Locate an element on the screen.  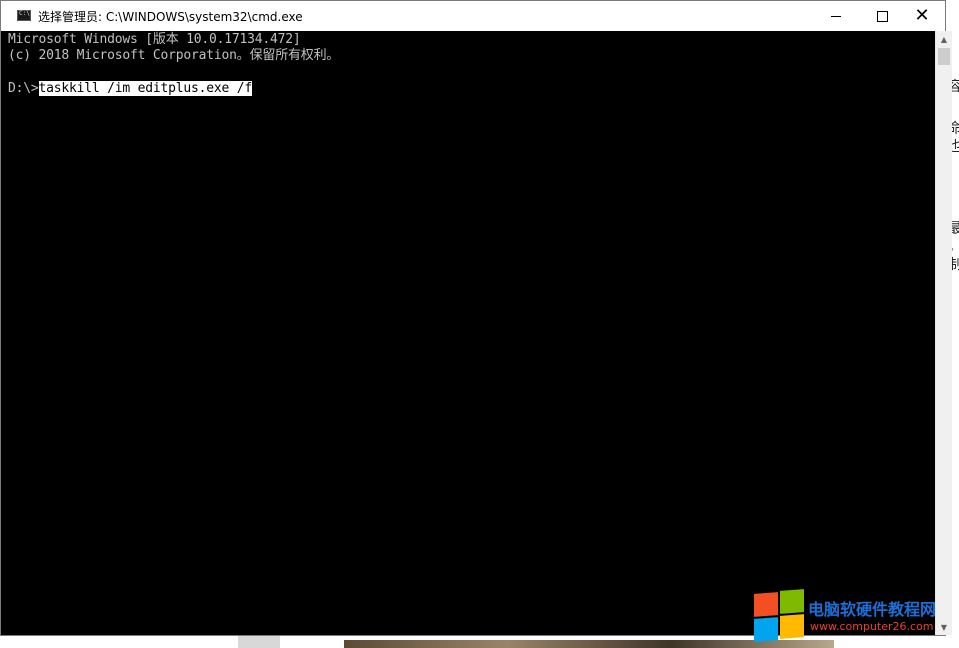
console-line-copyright: (c) 2018 Microsoft Corporation。保留所有权利。 is located at coordinates (174, 55).